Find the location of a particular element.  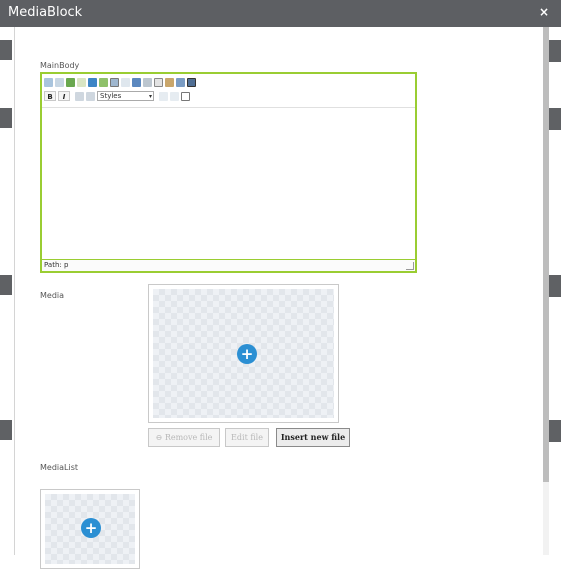

dialog-titlebar: MediaBlock × is located at coordinates (280, 13).